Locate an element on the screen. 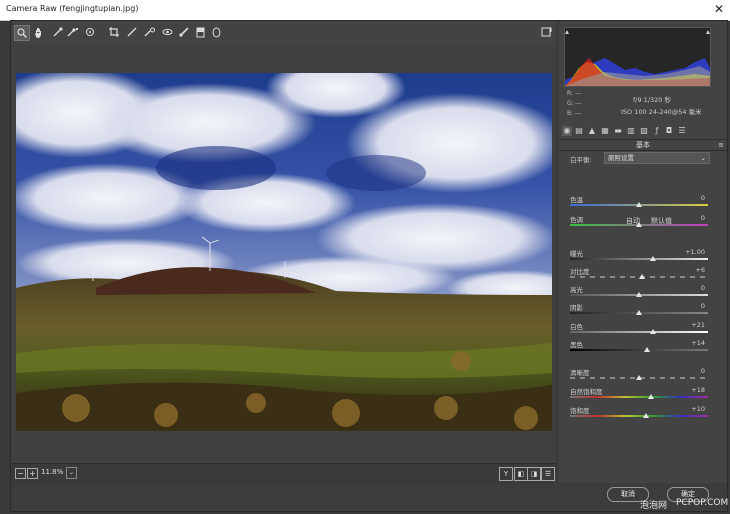 The image size is (730, 514). slider-blacks: 黑色 +14 is located at coordinates (645, 348).